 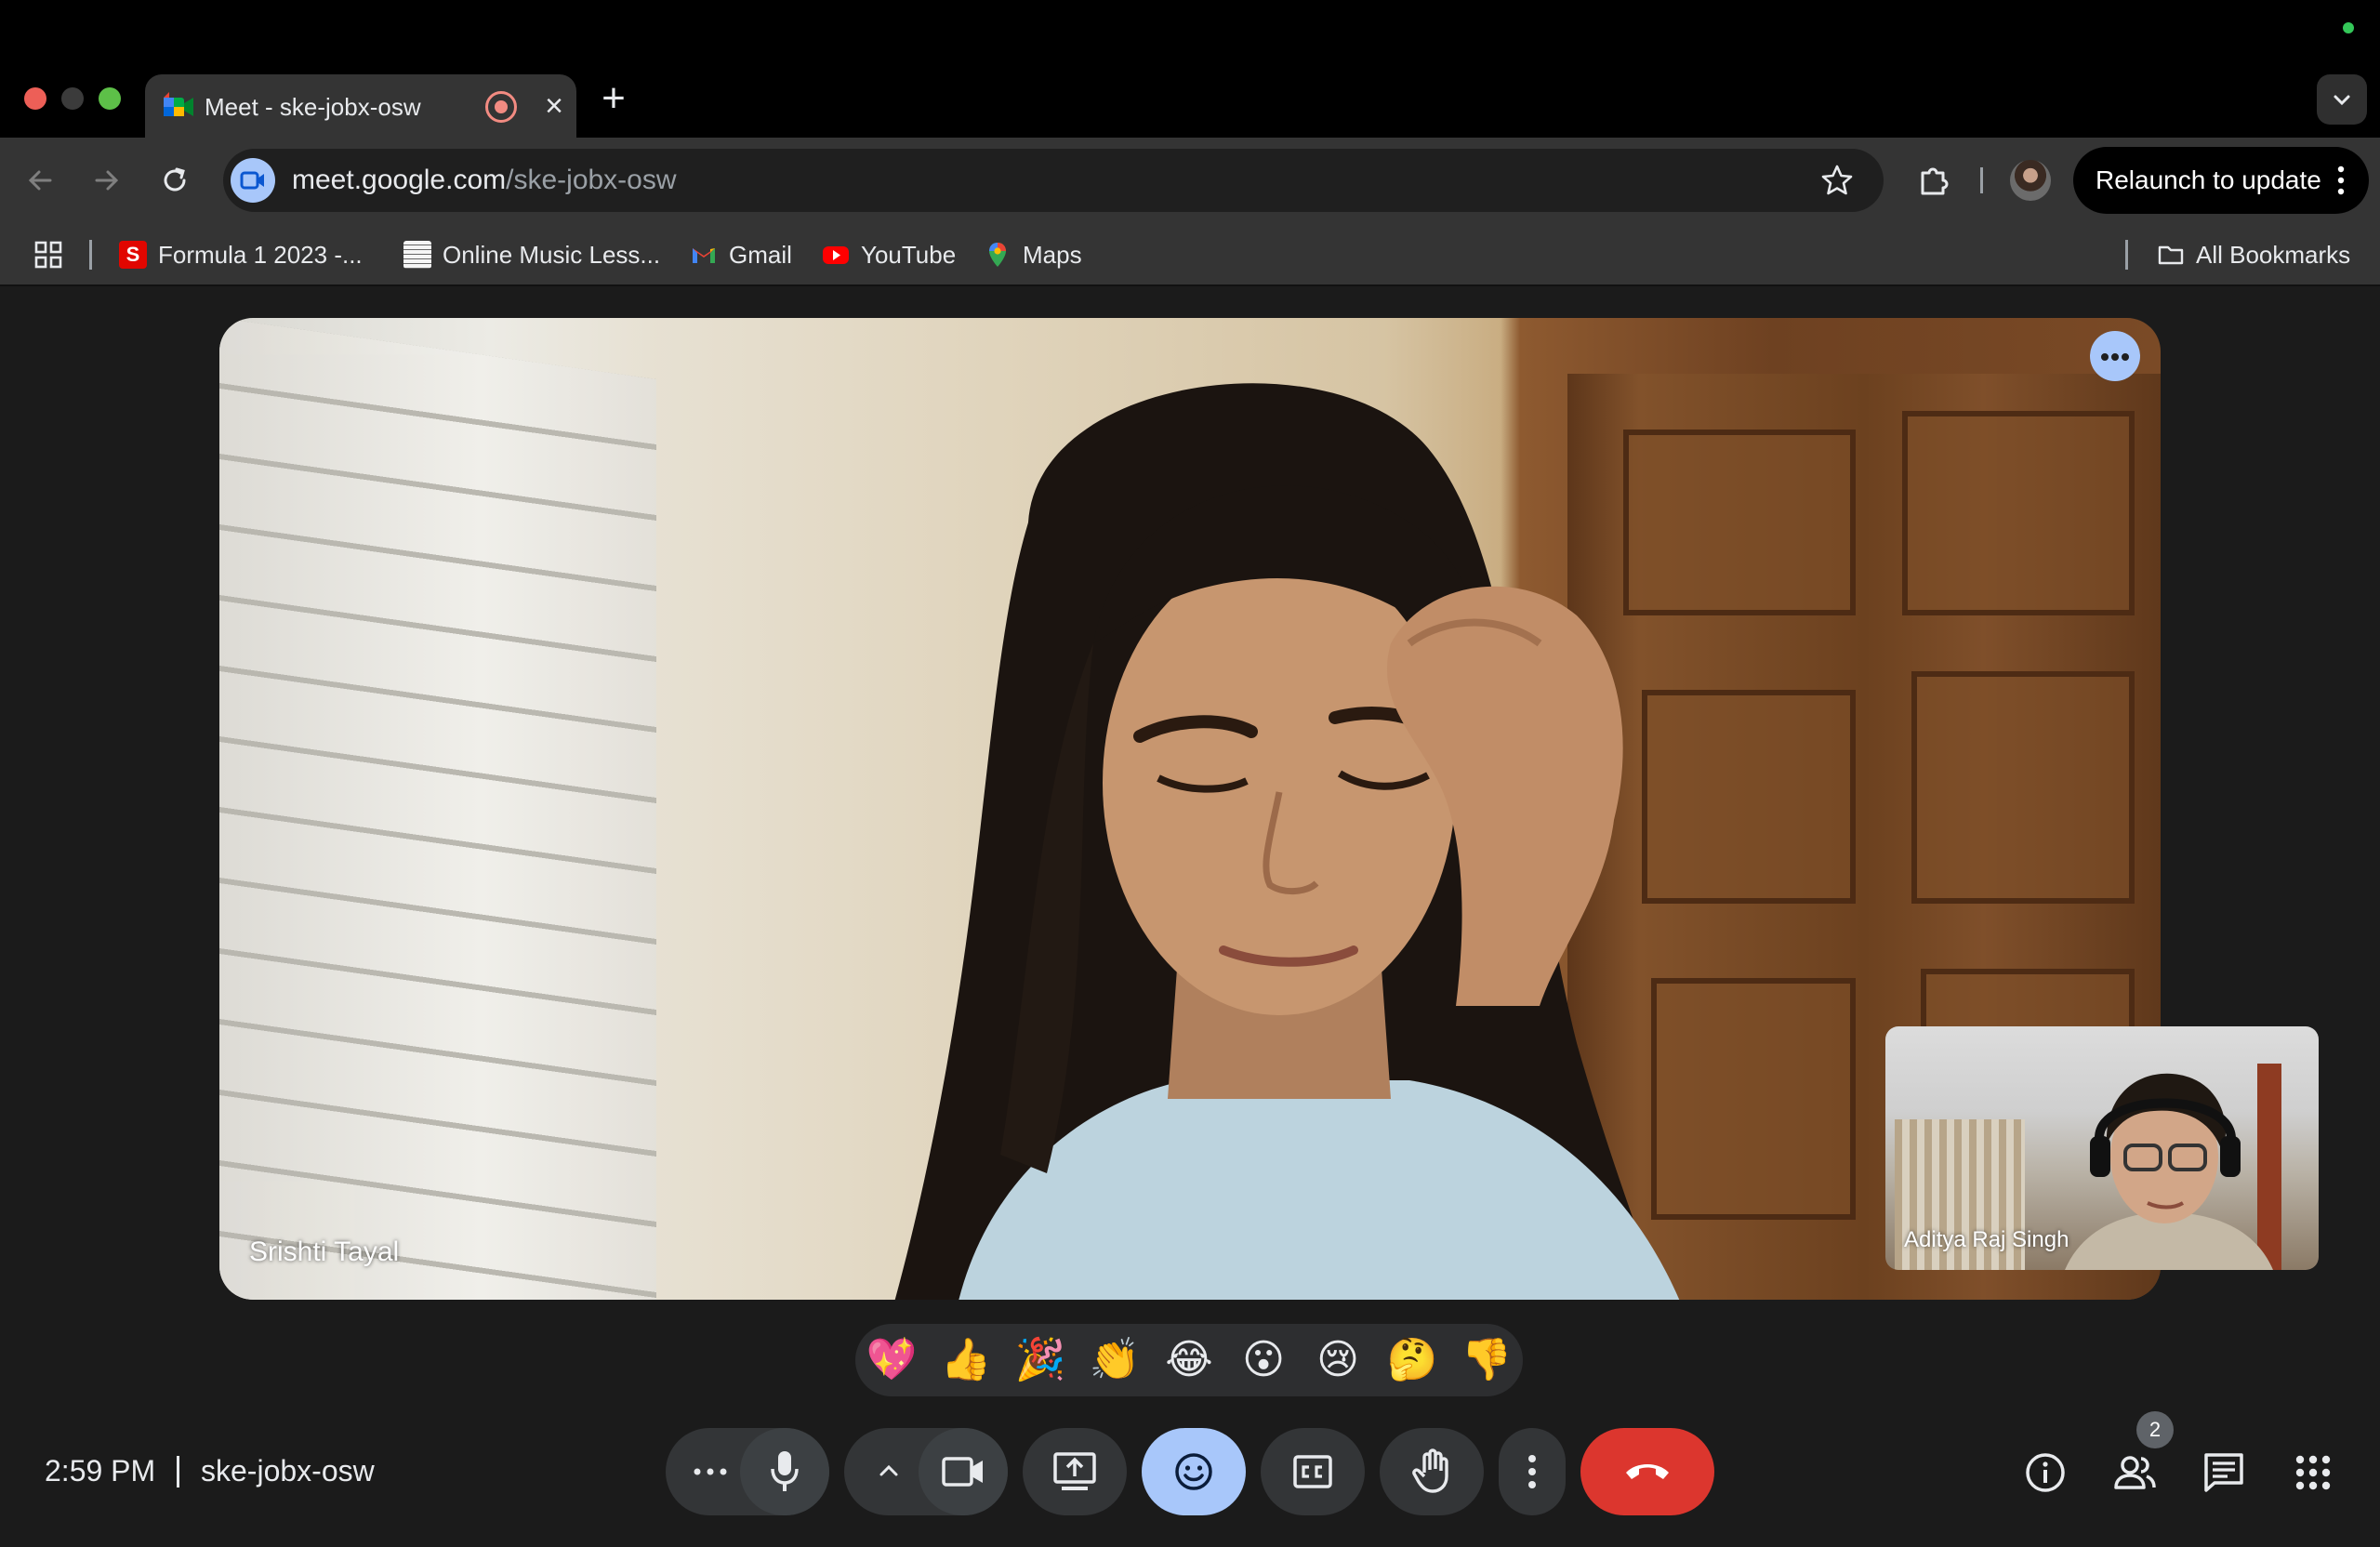 What do you see at coordinates (1115, 1360) in the screenshot?
I see `reaction-clapping-icon: 👏` at bounding box center [1115, 1360].